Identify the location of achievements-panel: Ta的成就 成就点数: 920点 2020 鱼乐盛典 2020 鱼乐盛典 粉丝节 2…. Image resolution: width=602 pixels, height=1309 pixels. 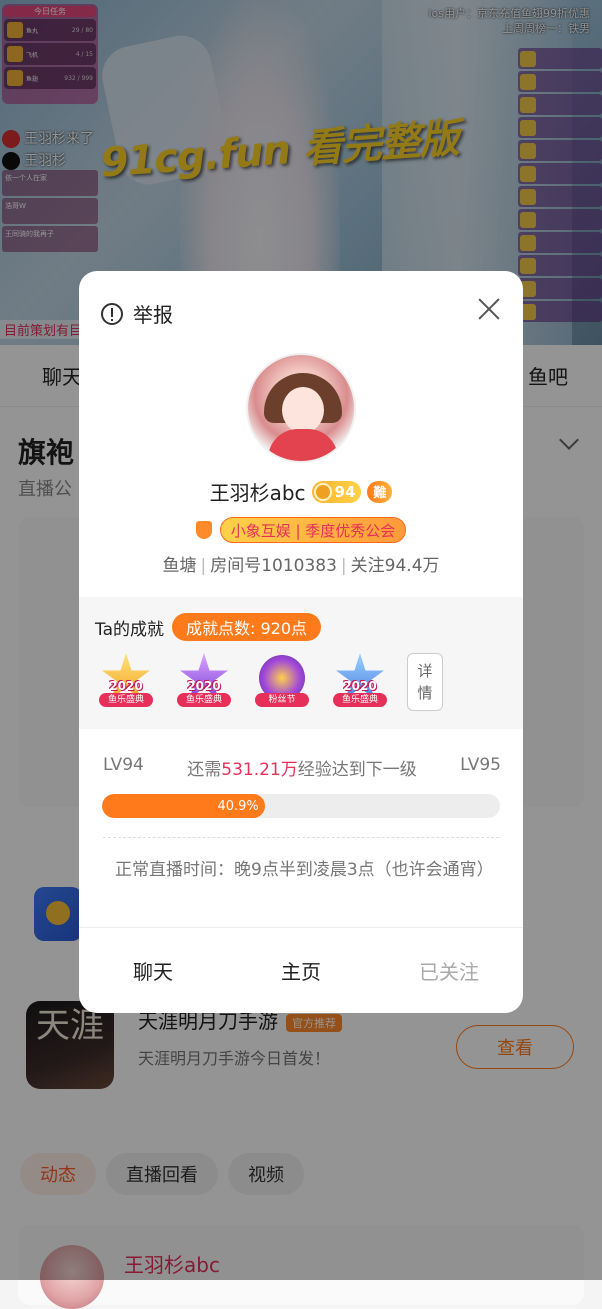
(301, 663).